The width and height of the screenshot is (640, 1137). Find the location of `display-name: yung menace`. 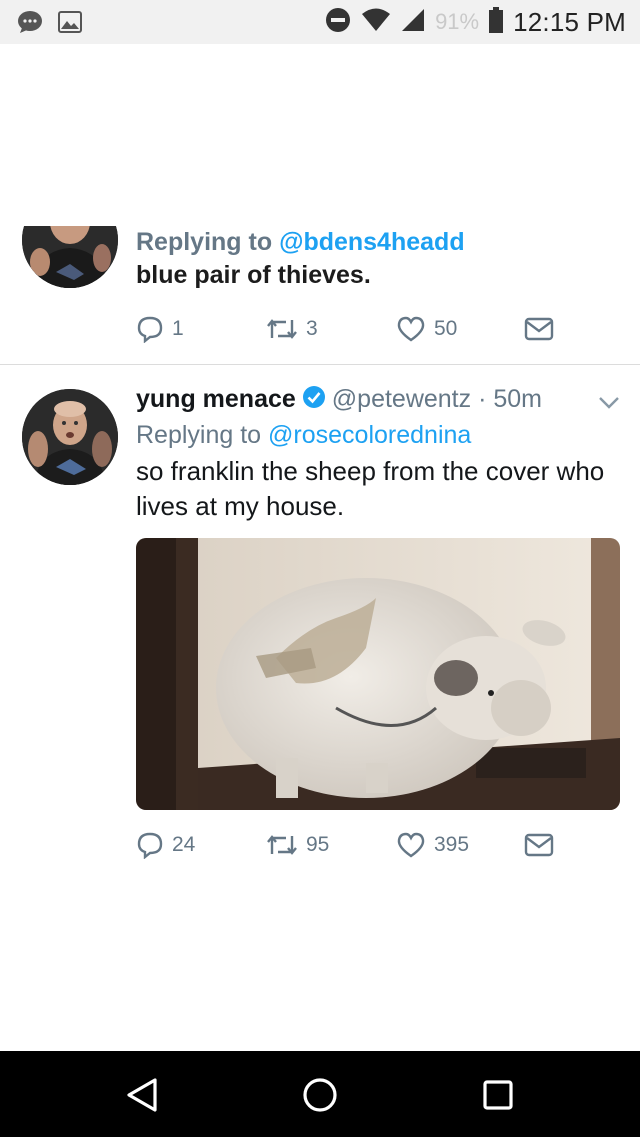

display-name: yung menace is located at coordinates (216, 399).